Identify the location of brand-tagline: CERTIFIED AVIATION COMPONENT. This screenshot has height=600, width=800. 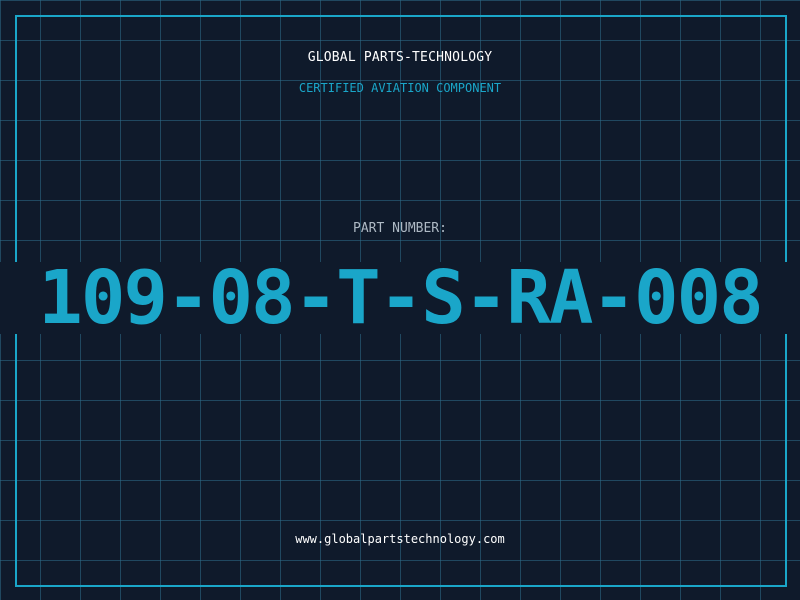
(400, 88).